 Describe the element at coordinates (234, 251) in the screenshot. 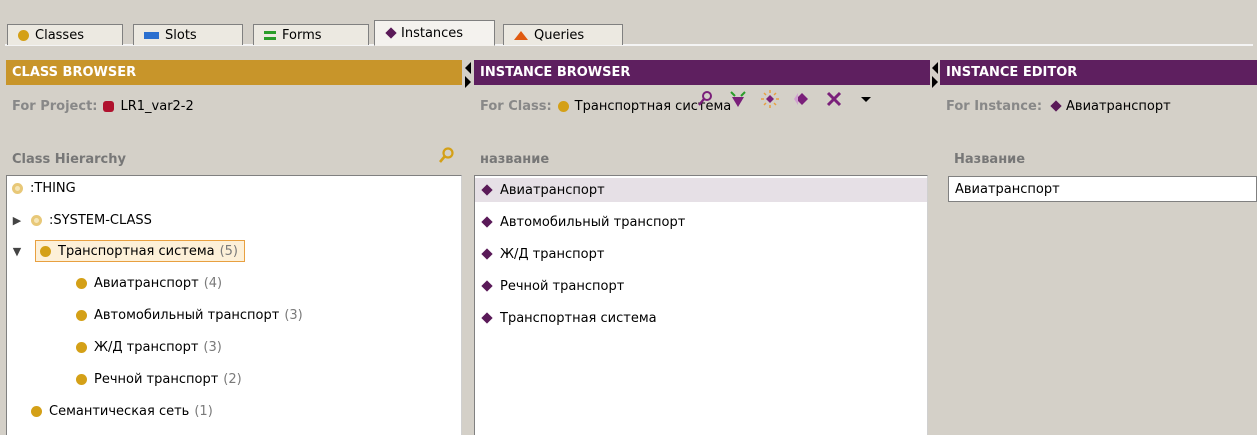

I see `tree-node-transport-system: ▼ Транспортная система (5)` at that location.